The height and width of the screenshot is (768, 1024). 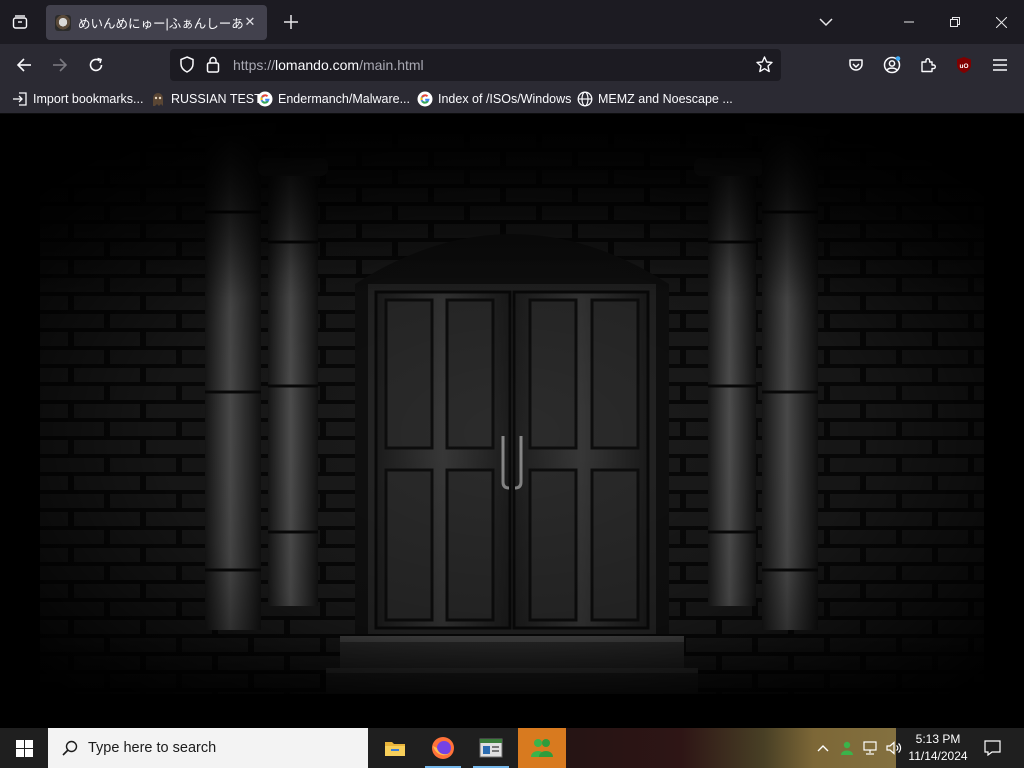 I want to click on chevron-down-icon, so click(x=826, y=22).